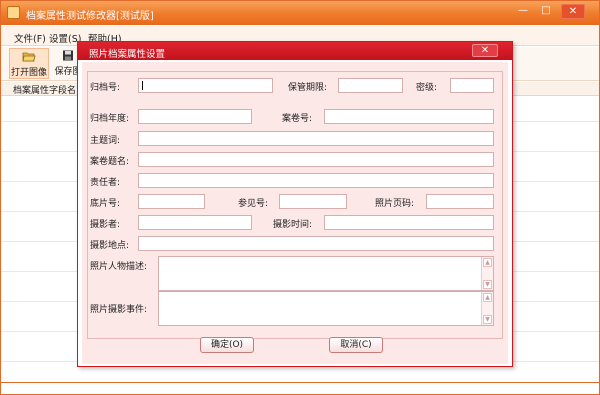 This screenshot has height=395, width=600. What do you see at coordinates (195, 222) in the screenshot?
I see `photographer-input` at bounding box center [195, 222].